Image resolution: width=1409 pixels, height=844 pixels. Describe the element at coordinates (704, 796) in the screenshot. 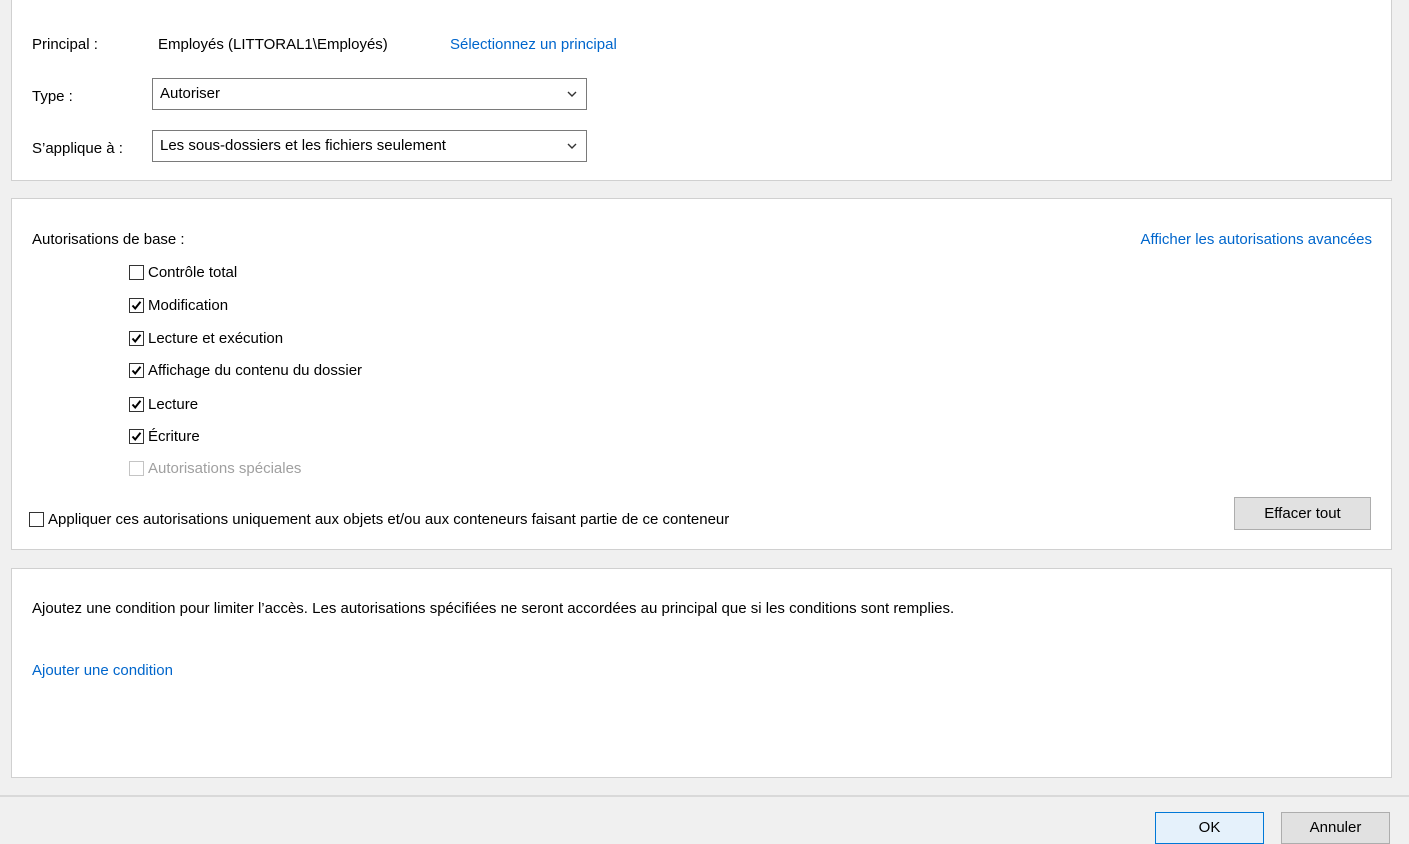

I see `footer-divider` at that location.